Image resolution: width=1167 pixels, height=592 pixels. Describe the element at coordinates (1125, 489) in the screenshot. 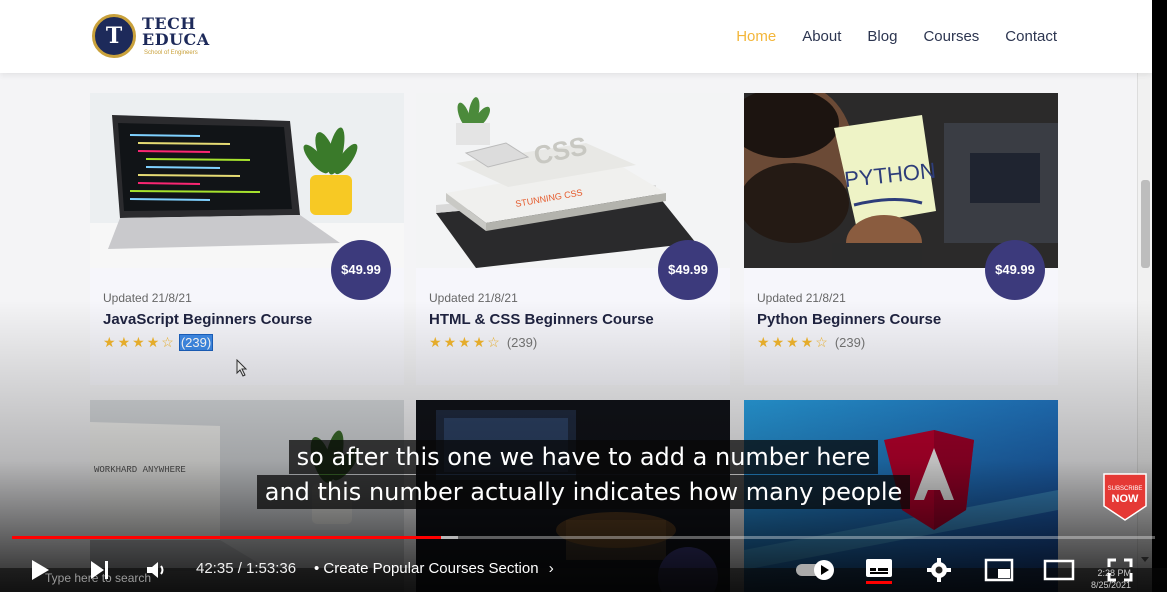

I see `subscribe-small-text: SUBSCRIBE` at that location.